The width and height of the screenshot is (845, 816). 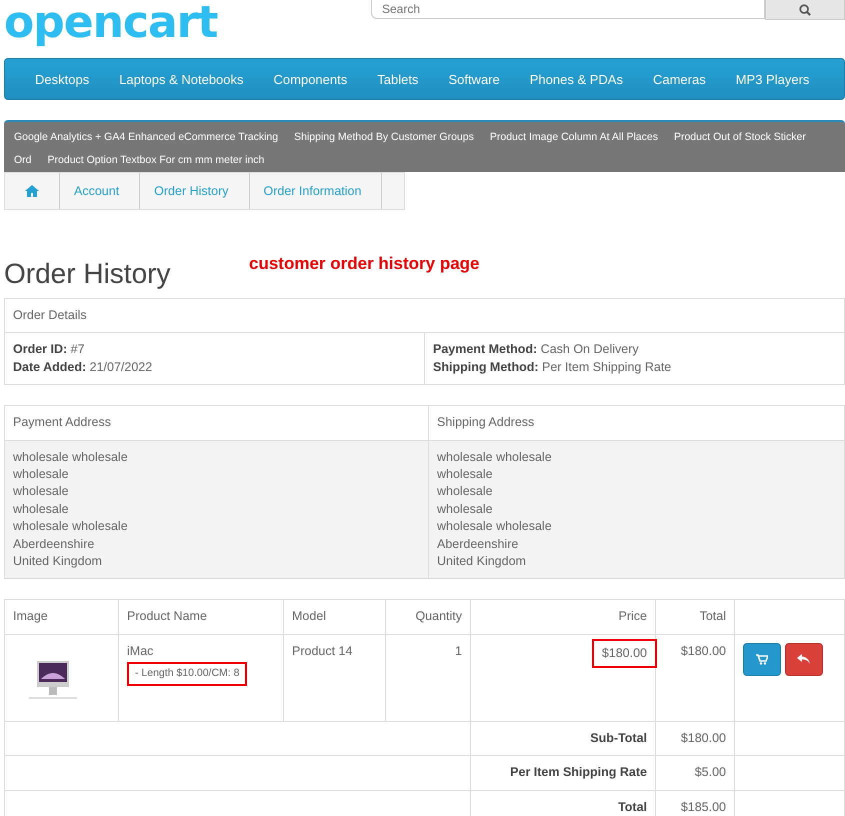 What do you see at coordinates (22, 160) in the screenshot?
I see `module-link: Ord` at bounding box center [22, 160].